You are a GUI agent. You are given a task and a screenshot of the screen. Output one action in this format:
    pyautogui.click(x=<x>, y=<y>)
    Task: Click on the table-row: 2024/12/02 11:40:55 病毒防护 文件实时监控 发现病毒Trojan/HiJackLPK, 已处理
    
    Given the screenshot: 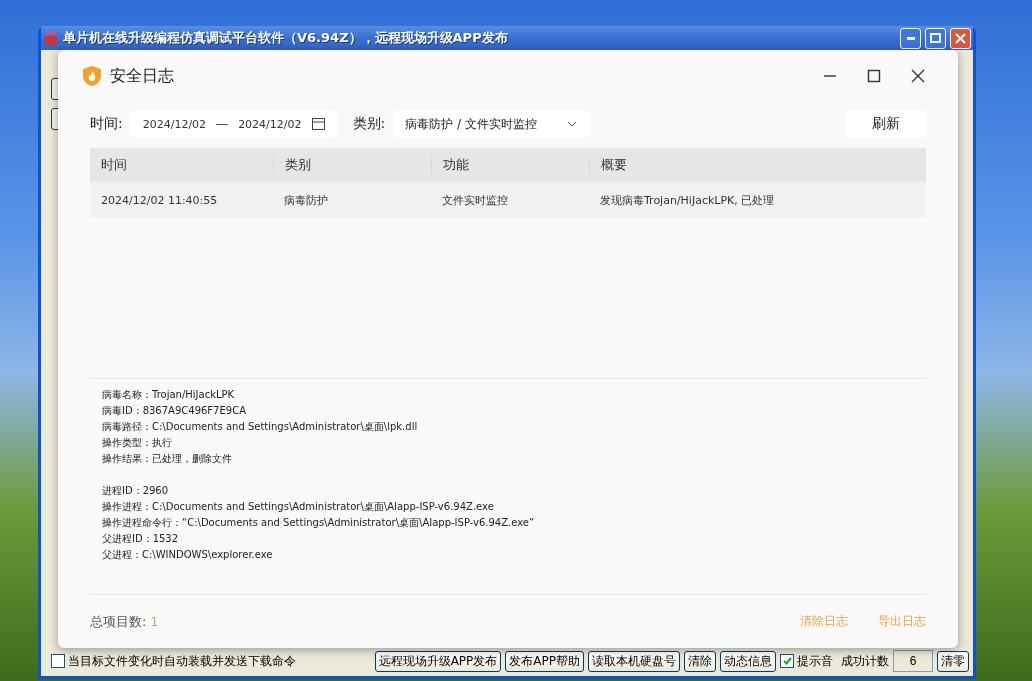 What is the action you would take?
    pyautogui.click(x=508, y=200)
    